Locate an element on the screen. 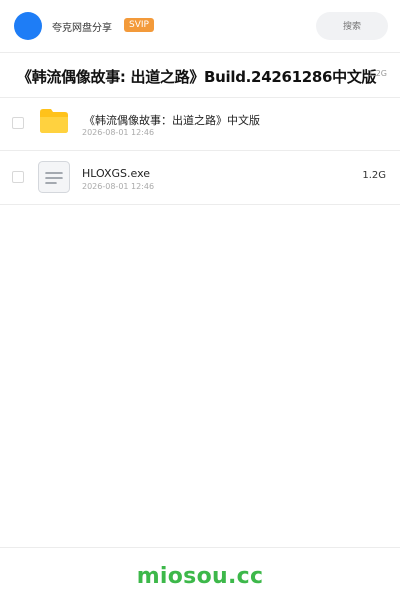 The image size is (400, 601). list-item: 《韩流偶像故事：出道之路》中文版 2026-08-01 12:46 is located at coordinates (200, 124).